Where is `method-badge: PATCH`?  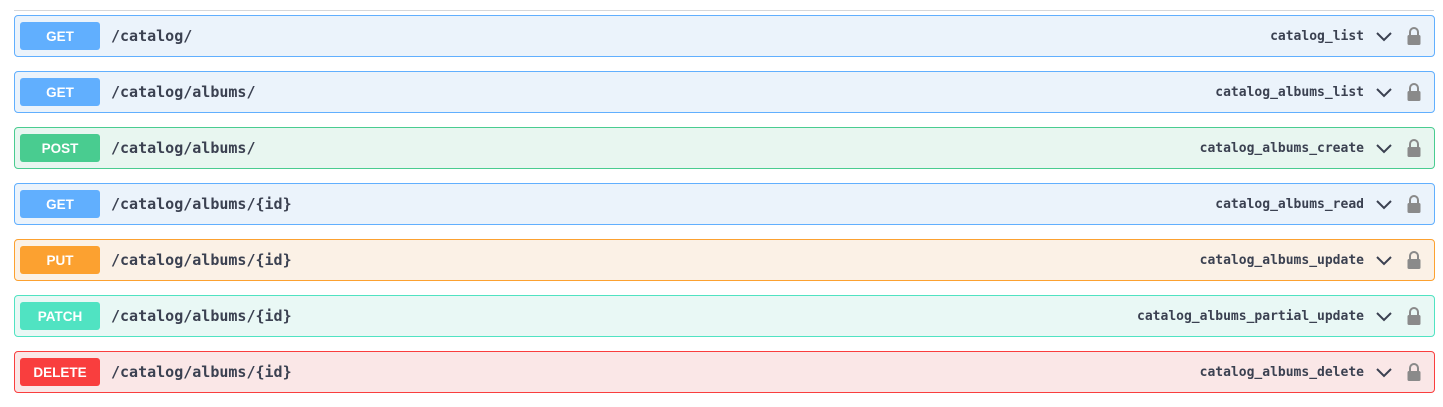
method-badge: PATCH is located at coordinates (60, 316).